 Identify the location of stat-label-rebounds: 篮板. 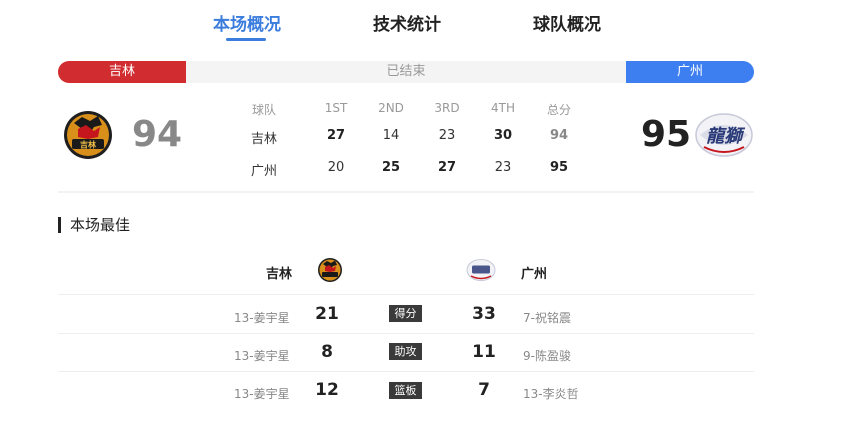
(405, 390).